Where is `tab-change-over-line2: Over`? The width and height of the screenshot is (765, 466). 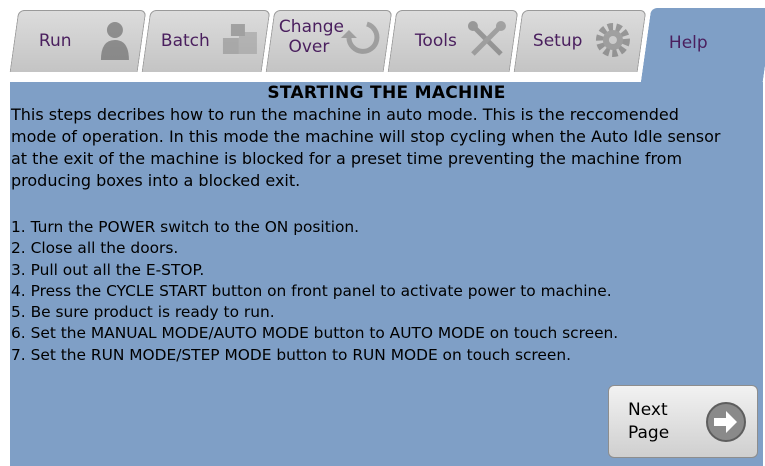
tab-change-over-line2: Over is located at coordinates (309, 47).